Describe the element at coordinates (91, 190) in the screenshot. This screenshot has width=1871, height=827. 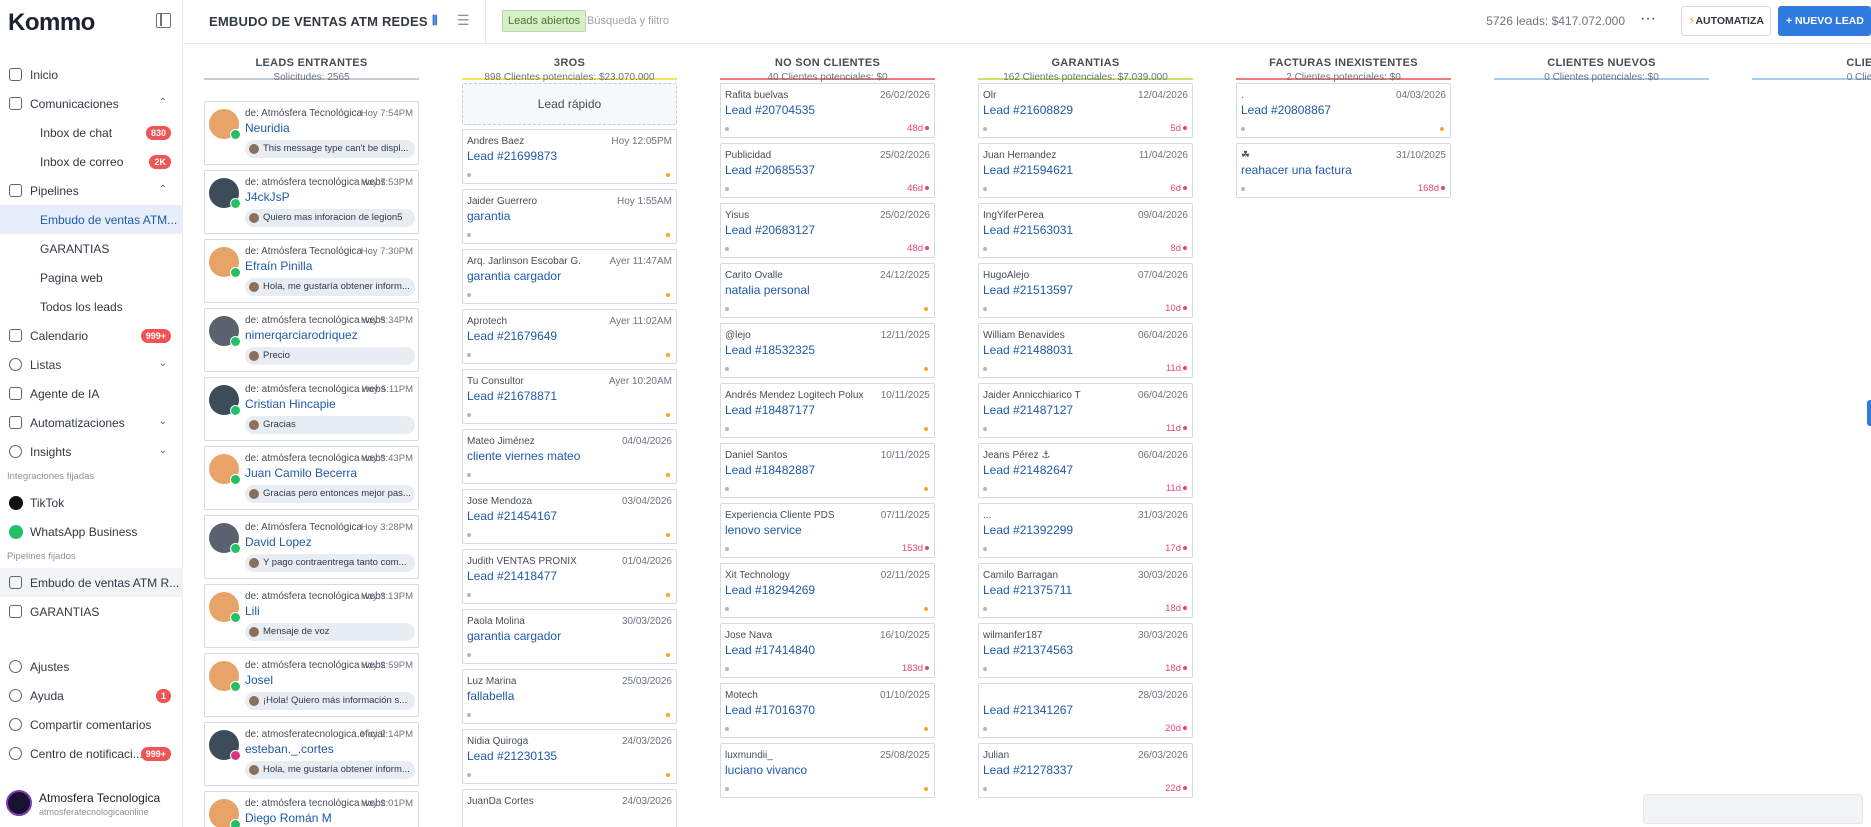
I see `sidebar-item-4: Pipelines ⌃` at that location.